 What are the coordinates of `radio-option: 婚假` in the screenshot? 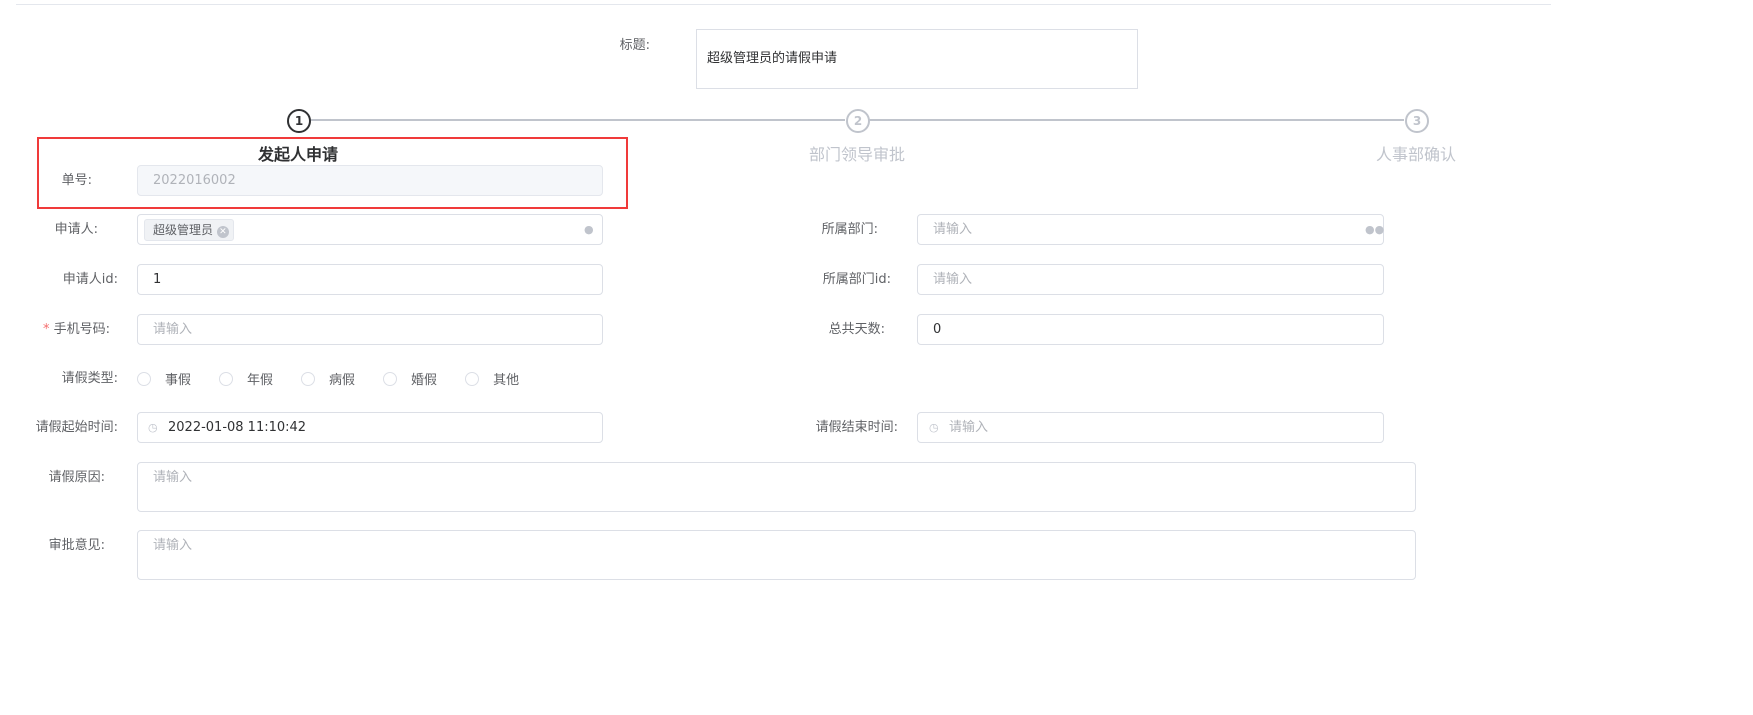 It's located at (410, 378).